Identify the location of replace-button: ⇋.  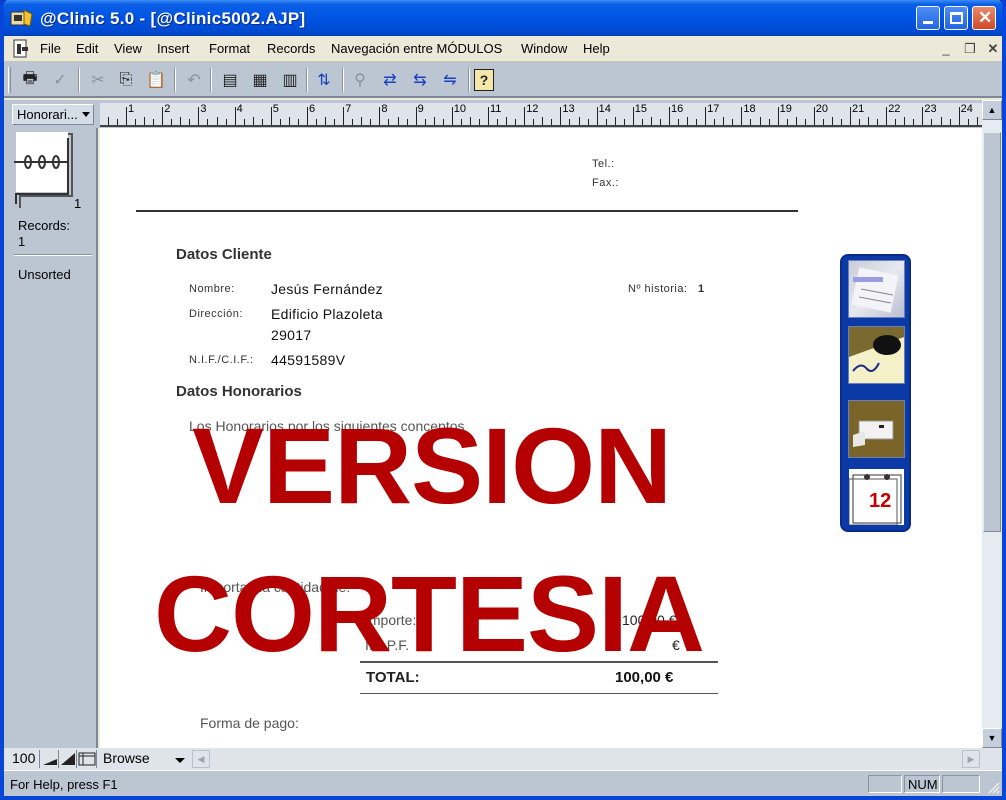
(450, 80).